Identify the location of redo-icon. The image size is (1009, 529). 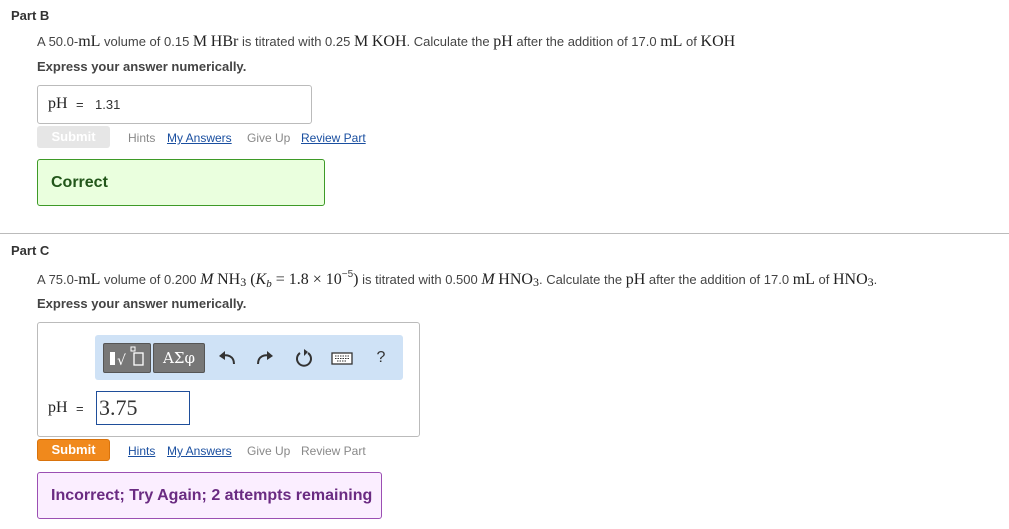
(264, 358).